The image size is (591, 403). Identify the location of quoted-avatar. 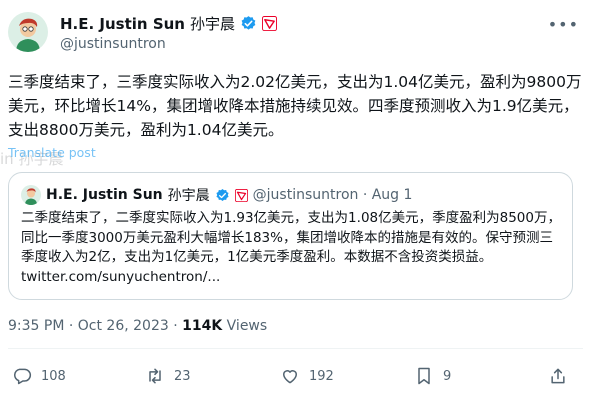
(31, 195).